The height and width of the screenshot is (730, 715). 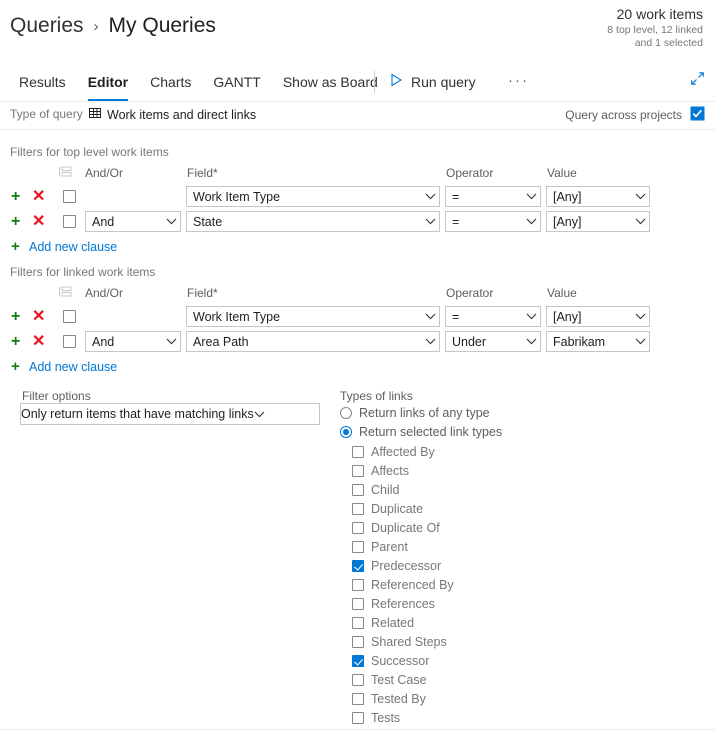 I want to click on query-type-value-text: Work items and direct links, so click(x=182, y=114).